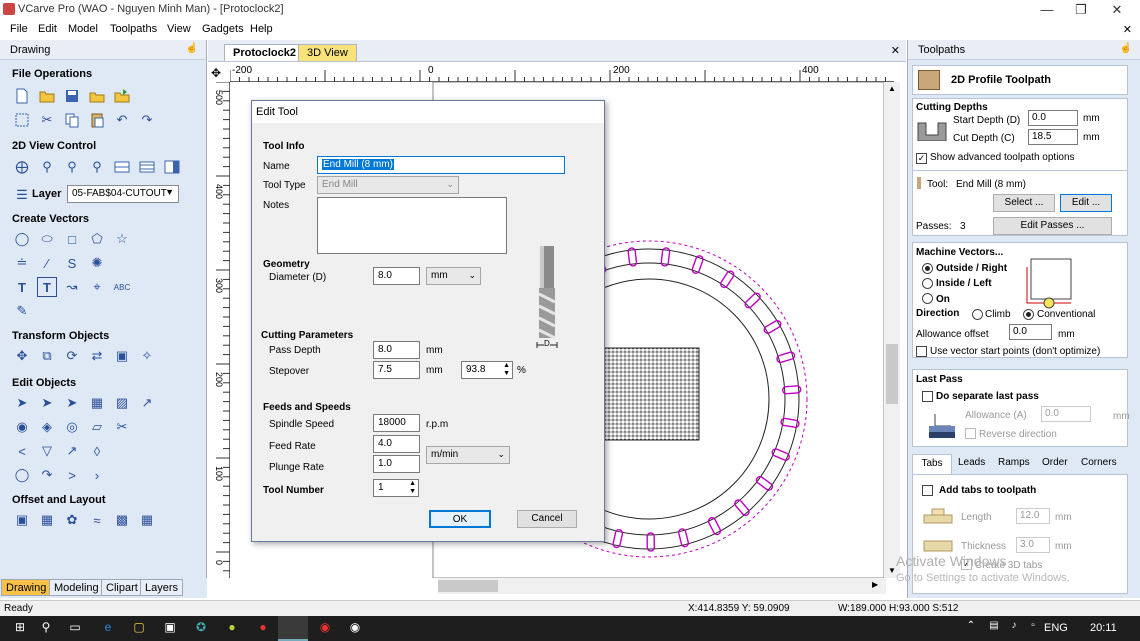 The width and height of the screenshot is (1140, 641). Describe the element at coordinates (201, 628) in the screenshot. I see `app-icon-1: ✪` at that location.